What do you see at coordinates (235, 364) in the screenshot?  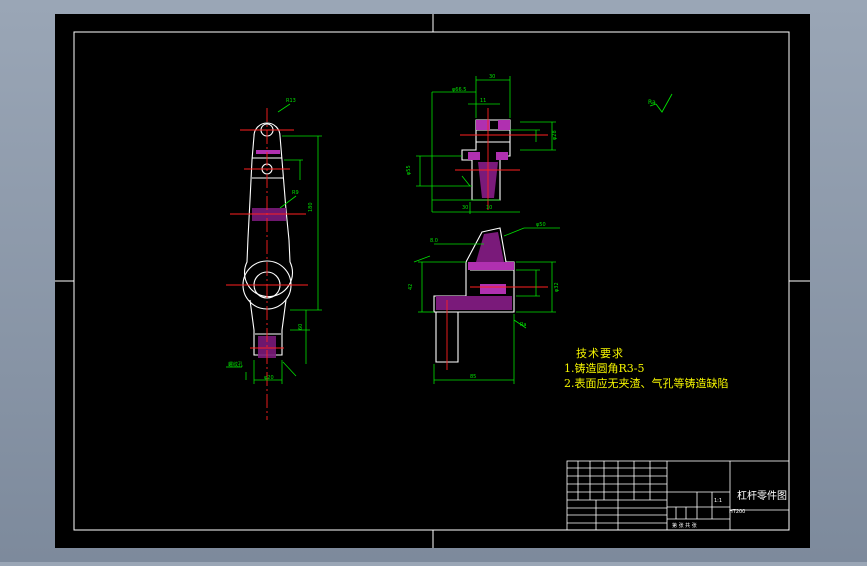 I see `svg-text: 螺纹孔` at bounding box center [235, 364].